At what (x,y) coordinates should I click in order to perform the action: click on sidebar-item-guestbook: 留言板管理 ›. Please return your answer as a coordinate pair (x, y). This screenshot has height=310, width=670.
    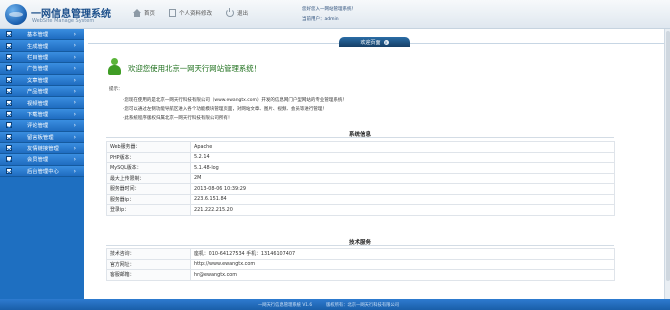
    Looking at the image, I should click on (42, 137).